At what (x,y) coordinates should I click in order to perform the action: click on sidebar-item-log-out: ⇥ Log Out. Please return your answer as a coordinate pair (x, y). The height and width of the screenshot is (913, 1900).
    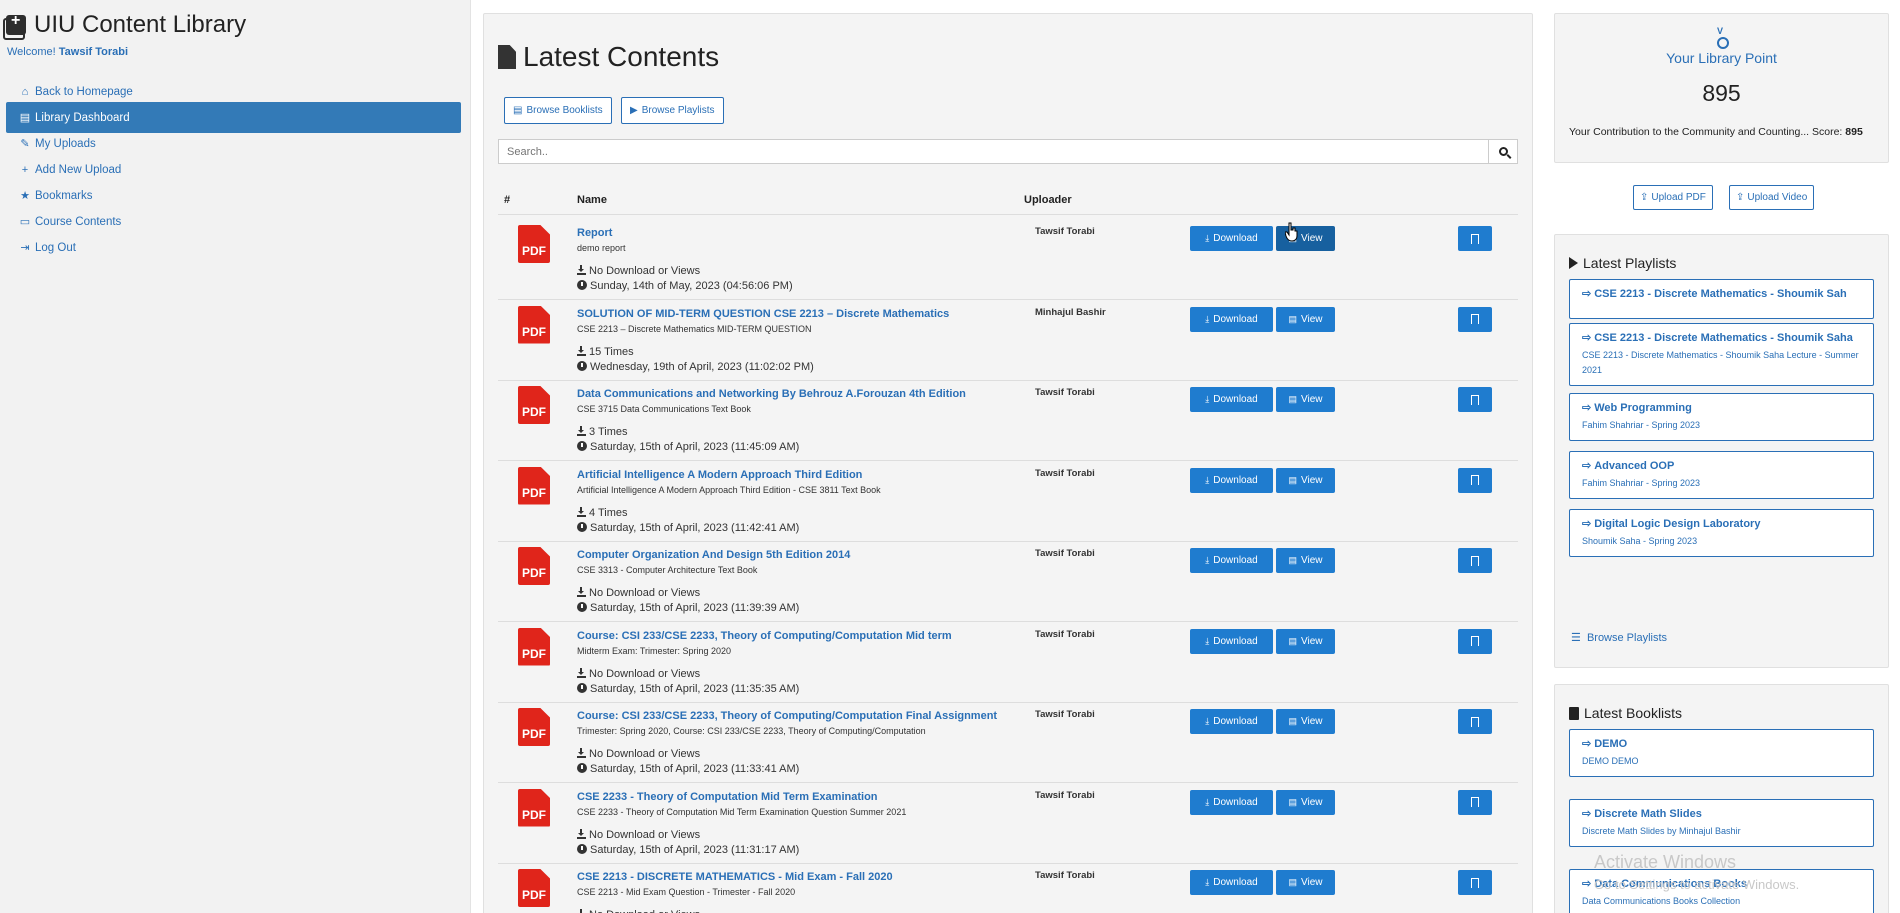
    Looking at the image, I should click on (233, 247).